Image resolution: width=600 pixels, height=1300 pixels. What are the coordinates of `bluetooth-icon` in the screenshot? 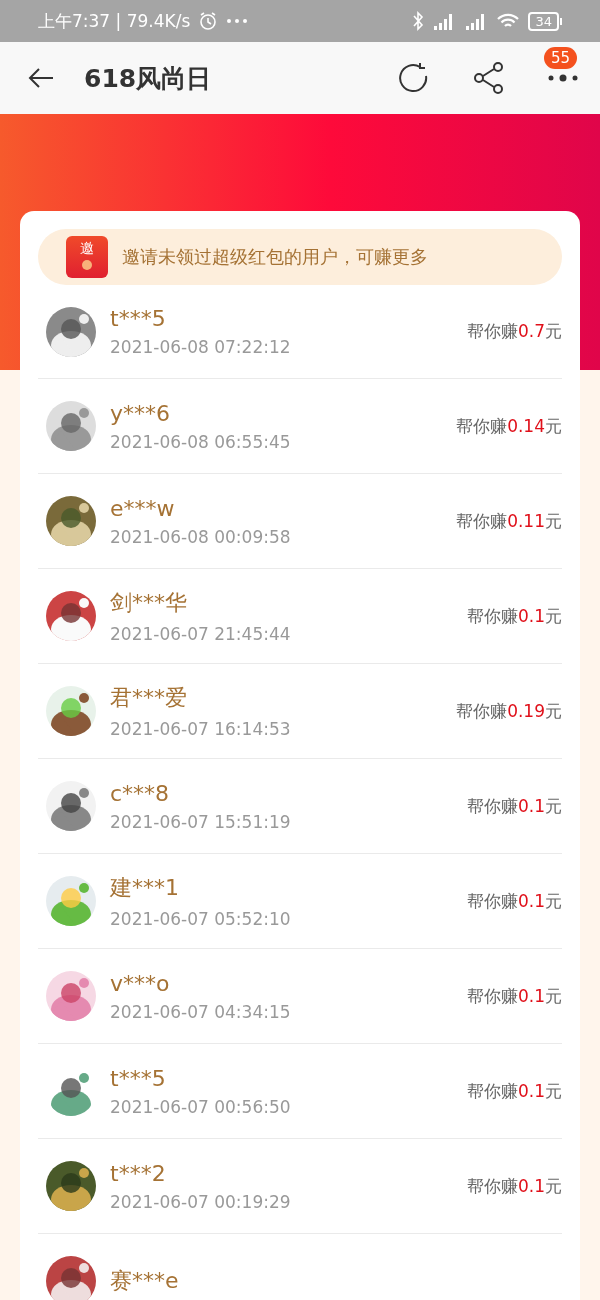 It's located at (418, 21).